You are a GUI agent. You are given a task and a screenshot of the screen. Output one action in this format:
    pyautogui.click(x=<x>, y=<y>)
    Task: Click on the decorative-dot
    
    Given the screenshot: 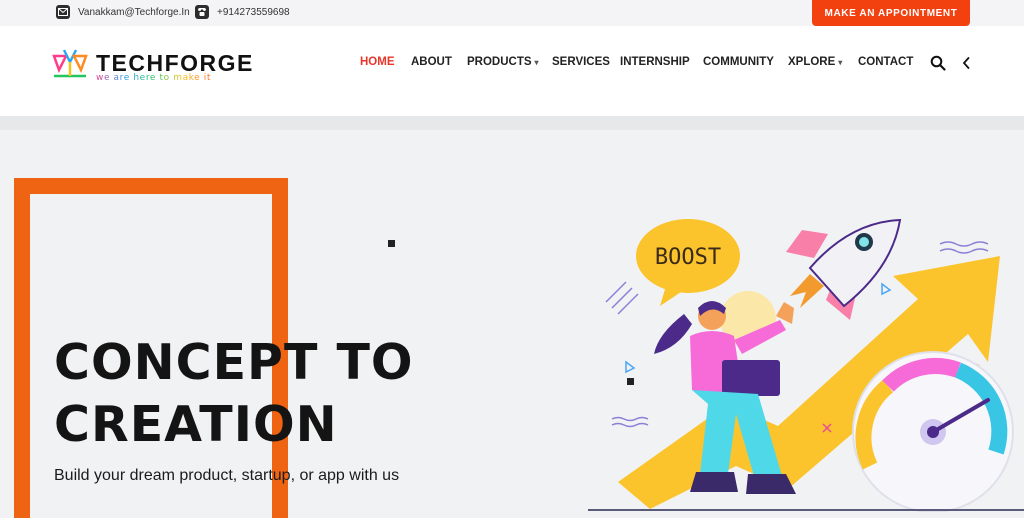 What is the action you would take?
    pyautogui.click(x=391, y=243)
    